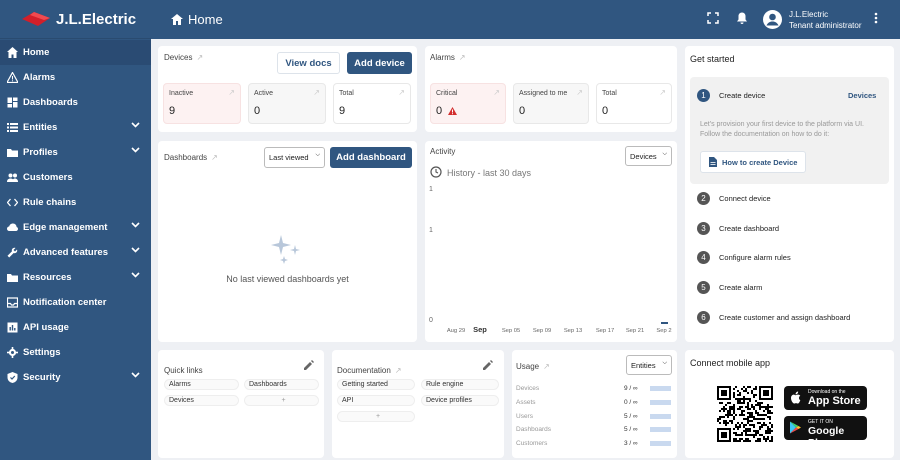  What do you see at coordinates (596, 443) in the screenshot?
I see `usage-row-customers: Customers 3 / ∞` at bounding box center [596, 443].